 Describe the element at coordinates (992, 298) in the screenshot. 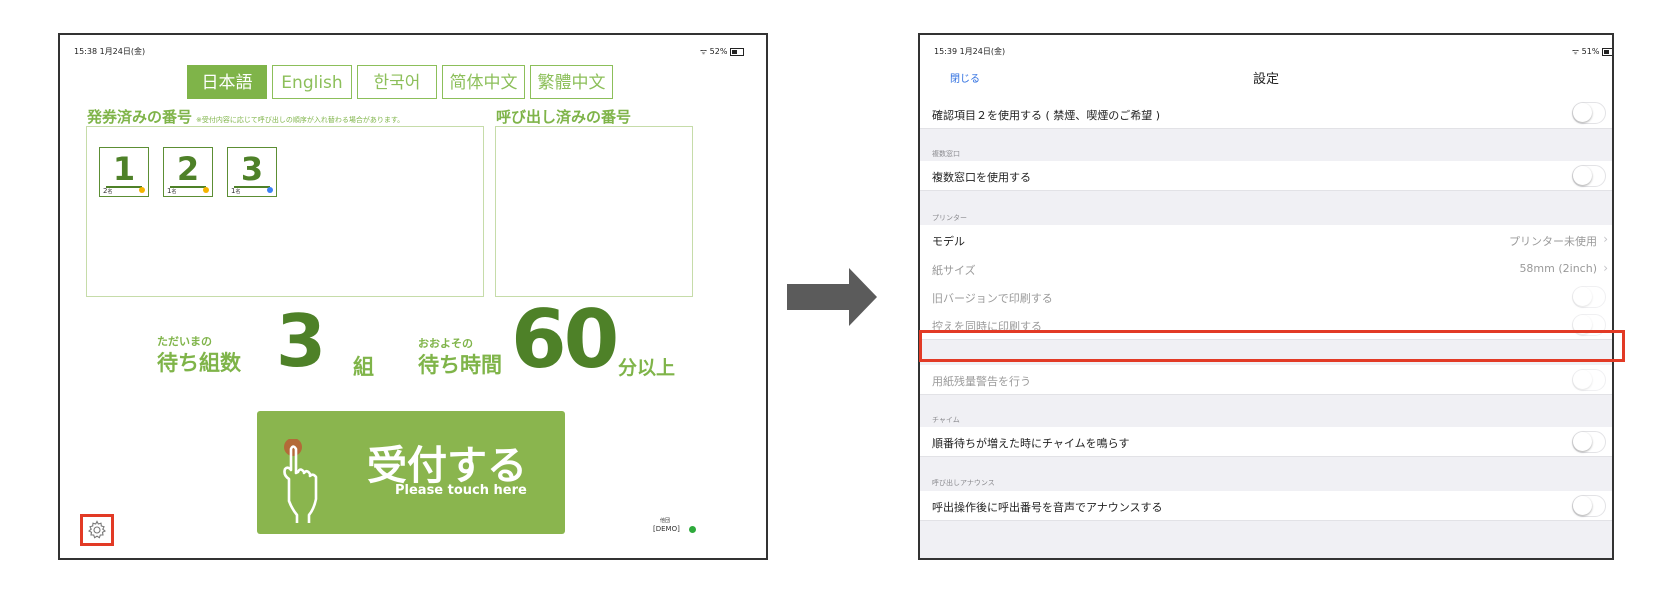

I see `setting-label: 旧バージョンで印刷する` at that location.